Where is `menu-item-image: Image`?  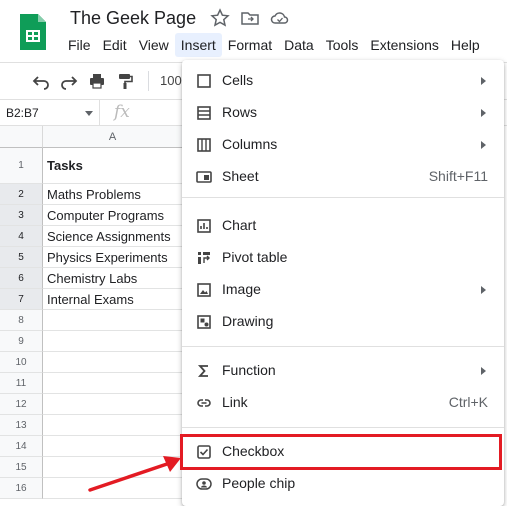 menu-item-image: Image is located at coordinates (343, 290).